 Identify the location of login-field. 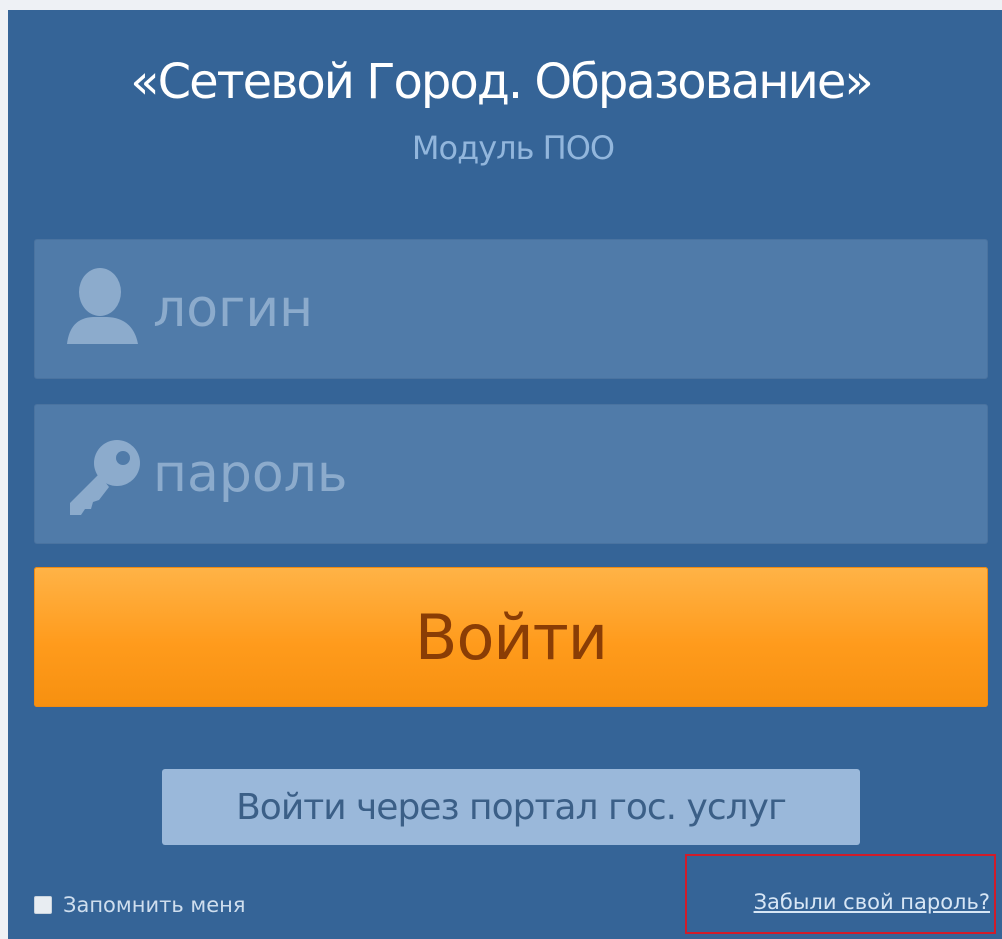
(511, 309).